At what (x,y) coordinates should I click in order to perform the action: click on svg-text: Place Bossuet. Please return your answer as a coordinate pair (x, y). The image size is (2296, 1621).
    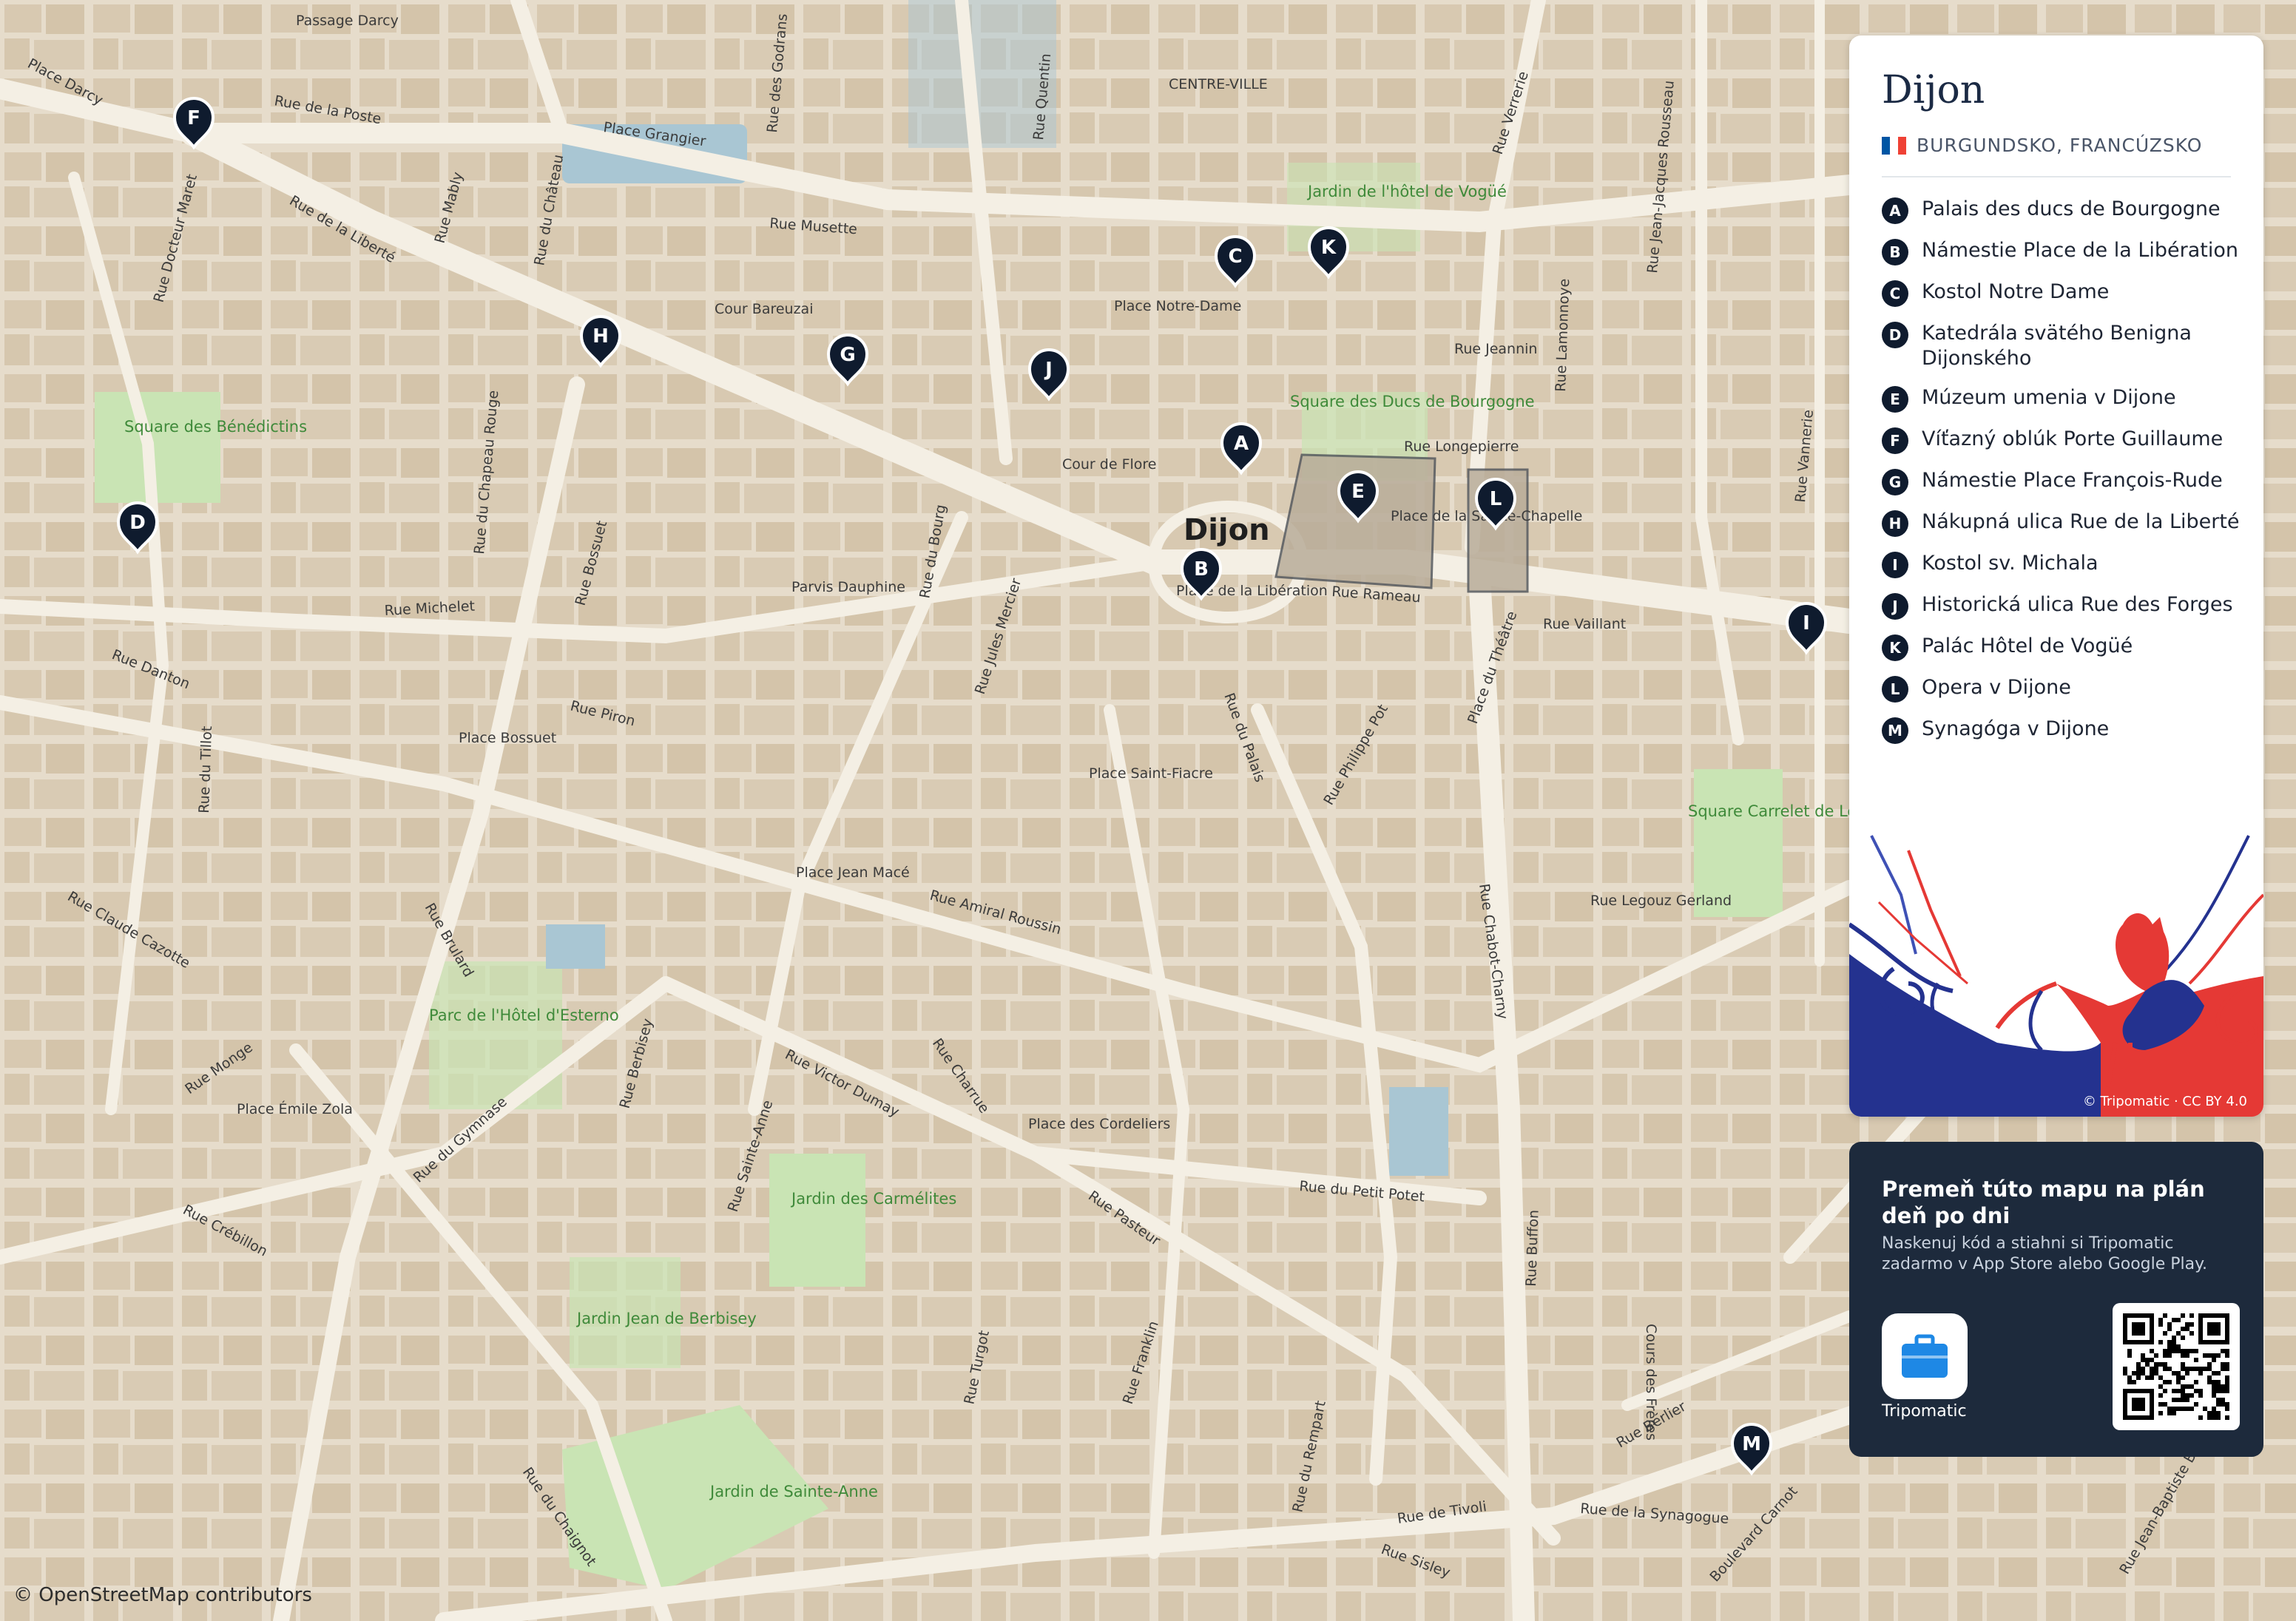
    Looking at the image, I should click on (508, 738).